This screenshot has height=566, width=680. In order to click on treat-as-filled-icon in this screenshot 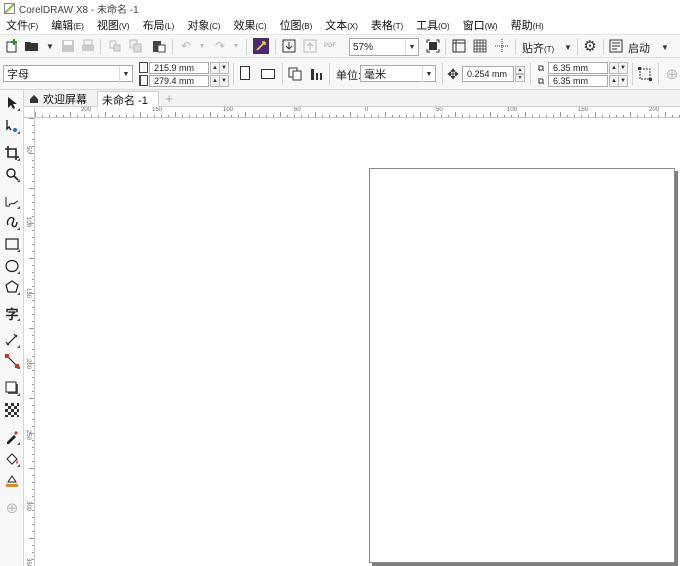, I will do `click(645, 74)`.